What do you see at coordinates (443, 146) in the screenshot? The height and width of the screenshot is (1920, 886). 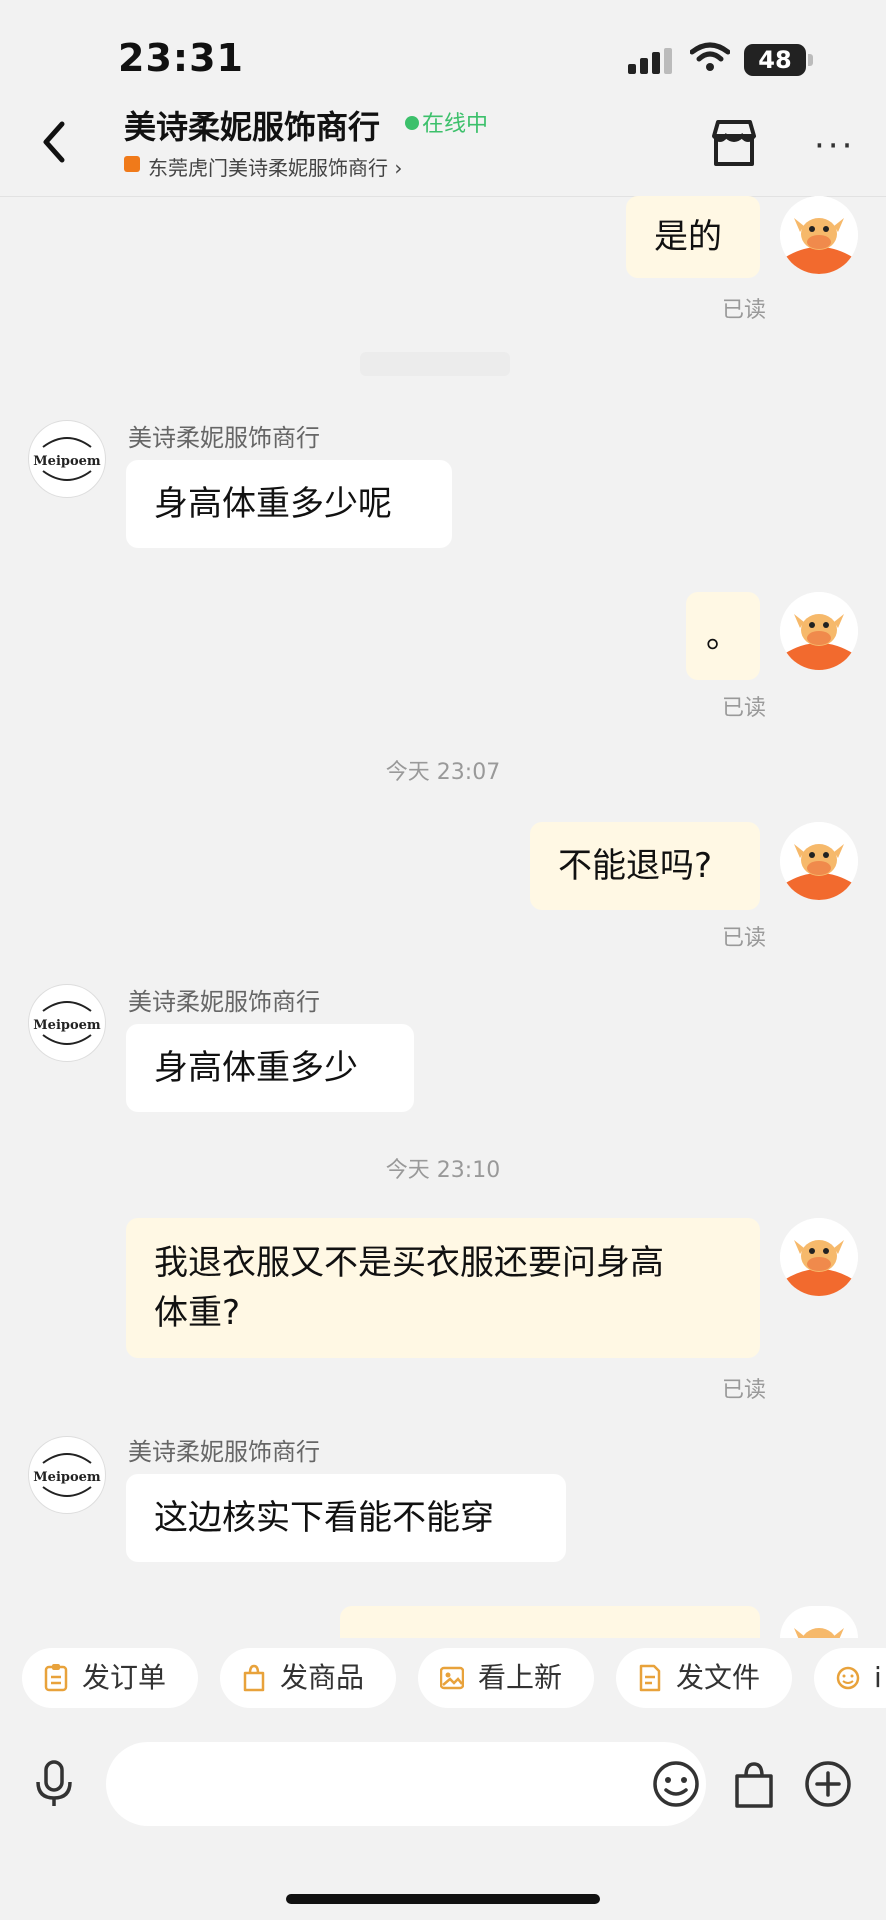 I see `chat-header: 美诗柔妮服饰商行 在线中 东莞虎门美诗柔妮服饰商行 › ···` at bounding box center [443, 146].